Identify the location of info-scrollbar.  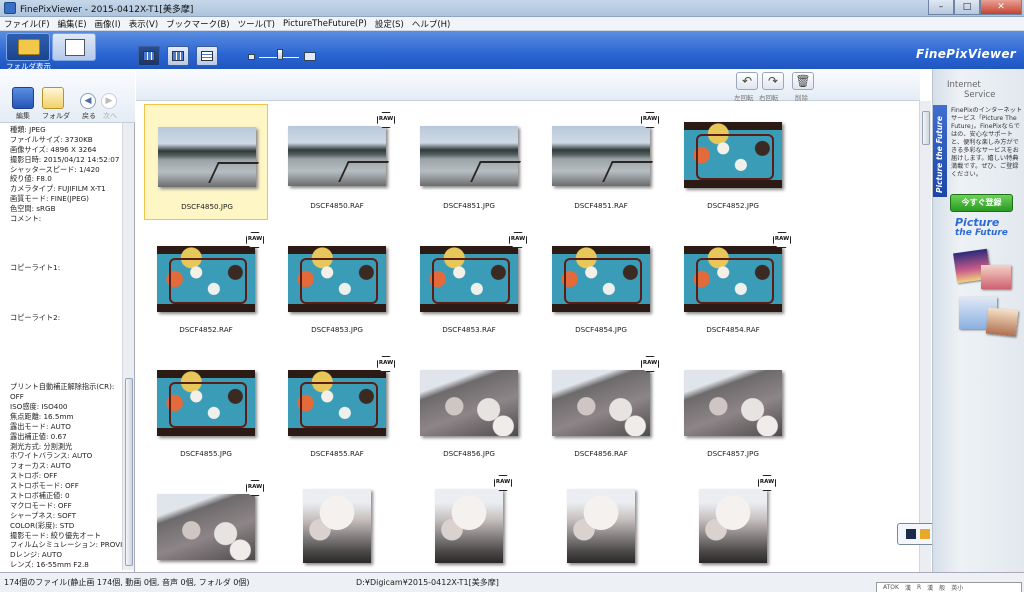
(128, 346).